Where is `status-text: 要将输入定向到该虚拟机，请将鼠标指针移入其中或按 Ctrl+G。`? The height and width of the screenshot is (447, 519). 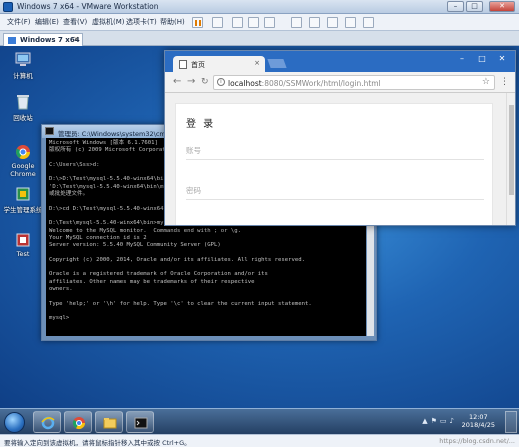
status-text: 要将输入定向到该虚拟机，请将鼠标指针移入其中或按 Ctrl+G。 is located at coordinates (97, 443).